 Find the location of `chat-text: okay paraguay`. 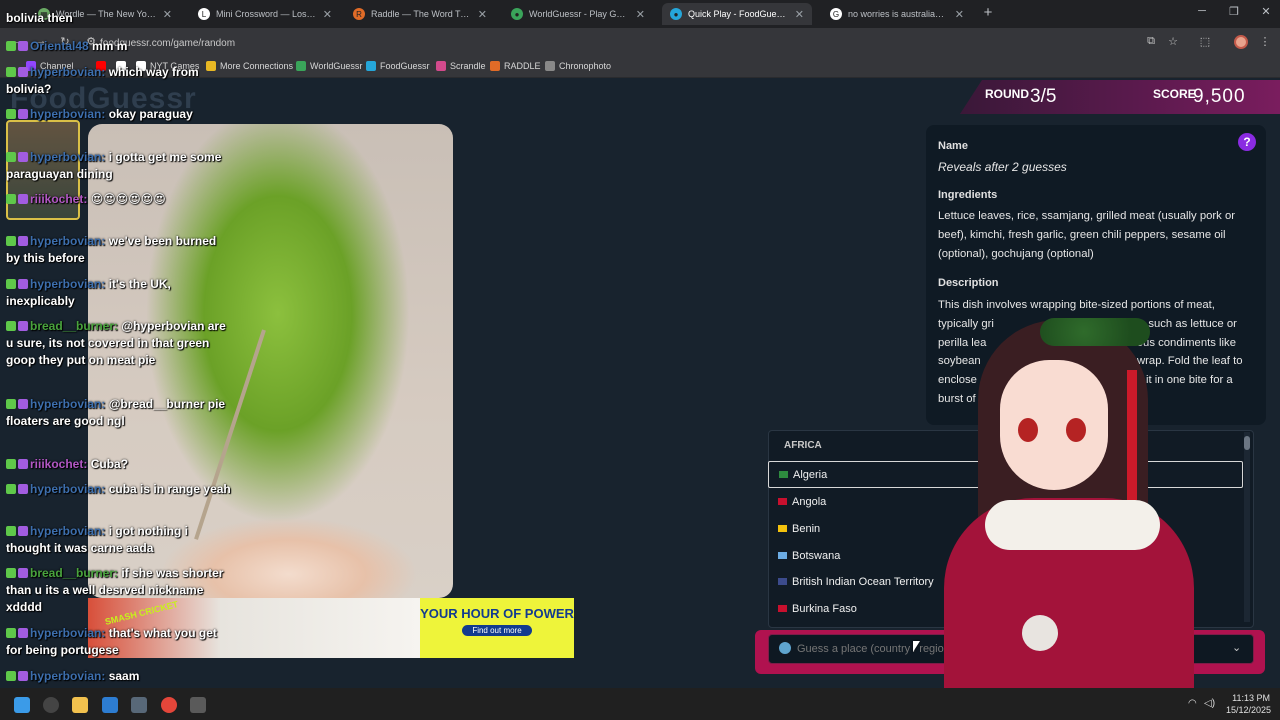

chat-text: okay paraguay is located at coordinates (150, 114).